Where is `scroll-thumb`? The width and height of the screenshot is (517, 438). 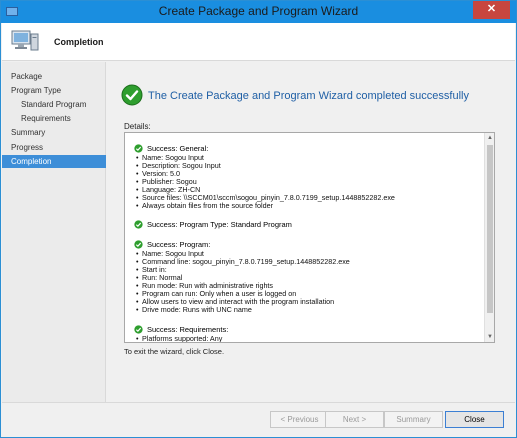 scroll-thumb is located at coordinates (490, 229).